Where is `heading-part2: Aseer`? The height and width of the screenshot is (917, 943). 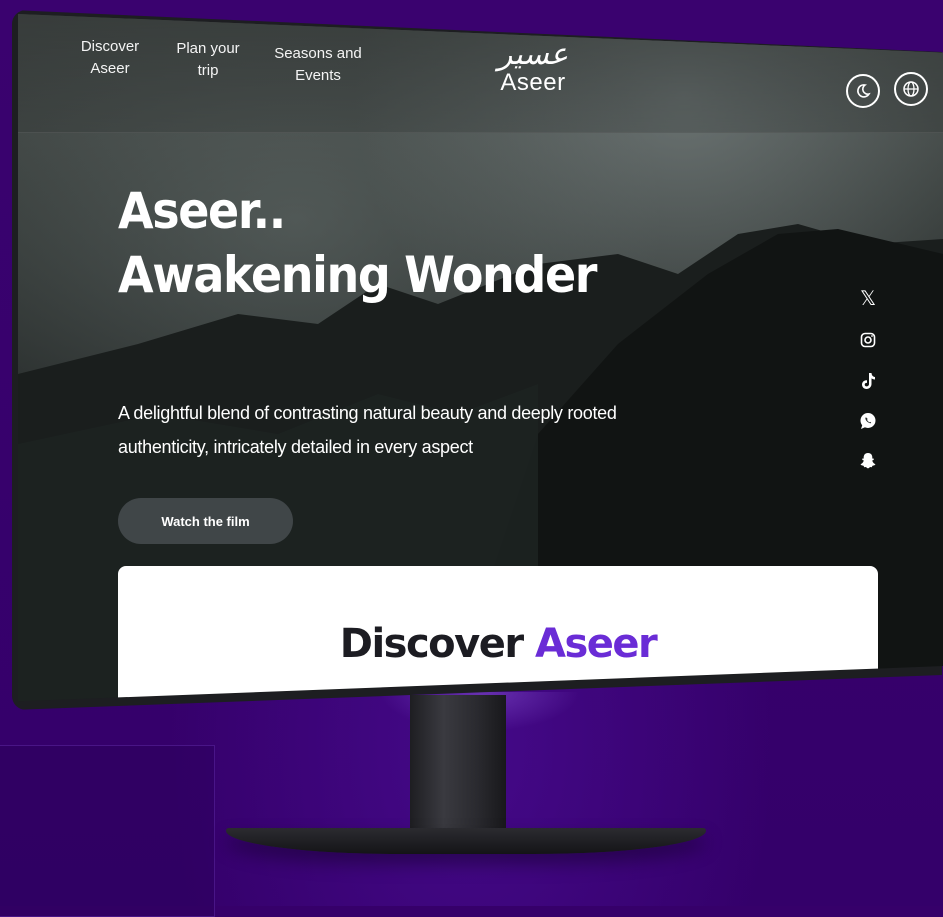
heading-part2: Aseer is located at coordinates (596, 644).